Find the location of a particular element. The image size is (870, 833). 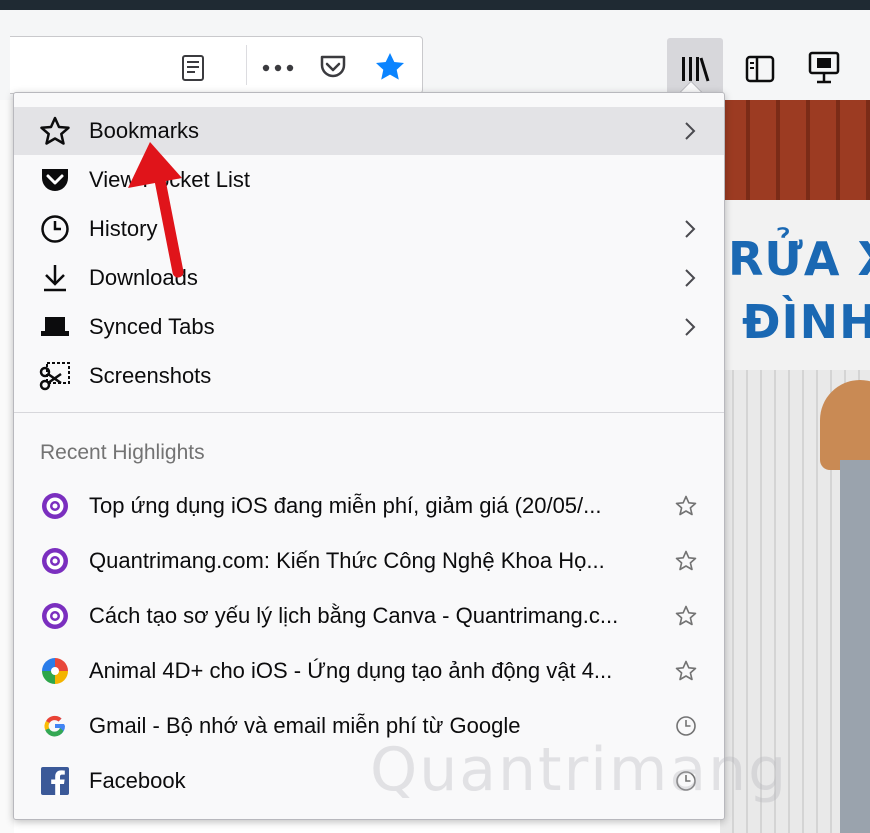

menu-item-synced-tabs: Synced Tabs is located at coordinates (369, 327).